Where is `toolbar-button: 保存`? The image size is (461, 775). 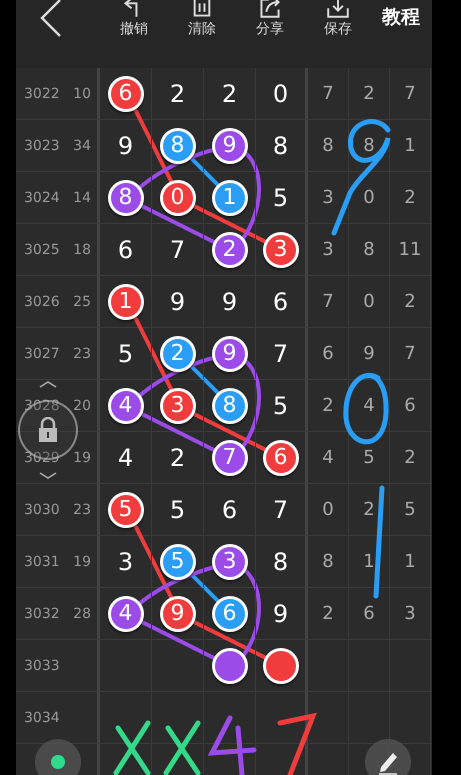
toolbar-button: 保存 is located at coordinates (338, 19).